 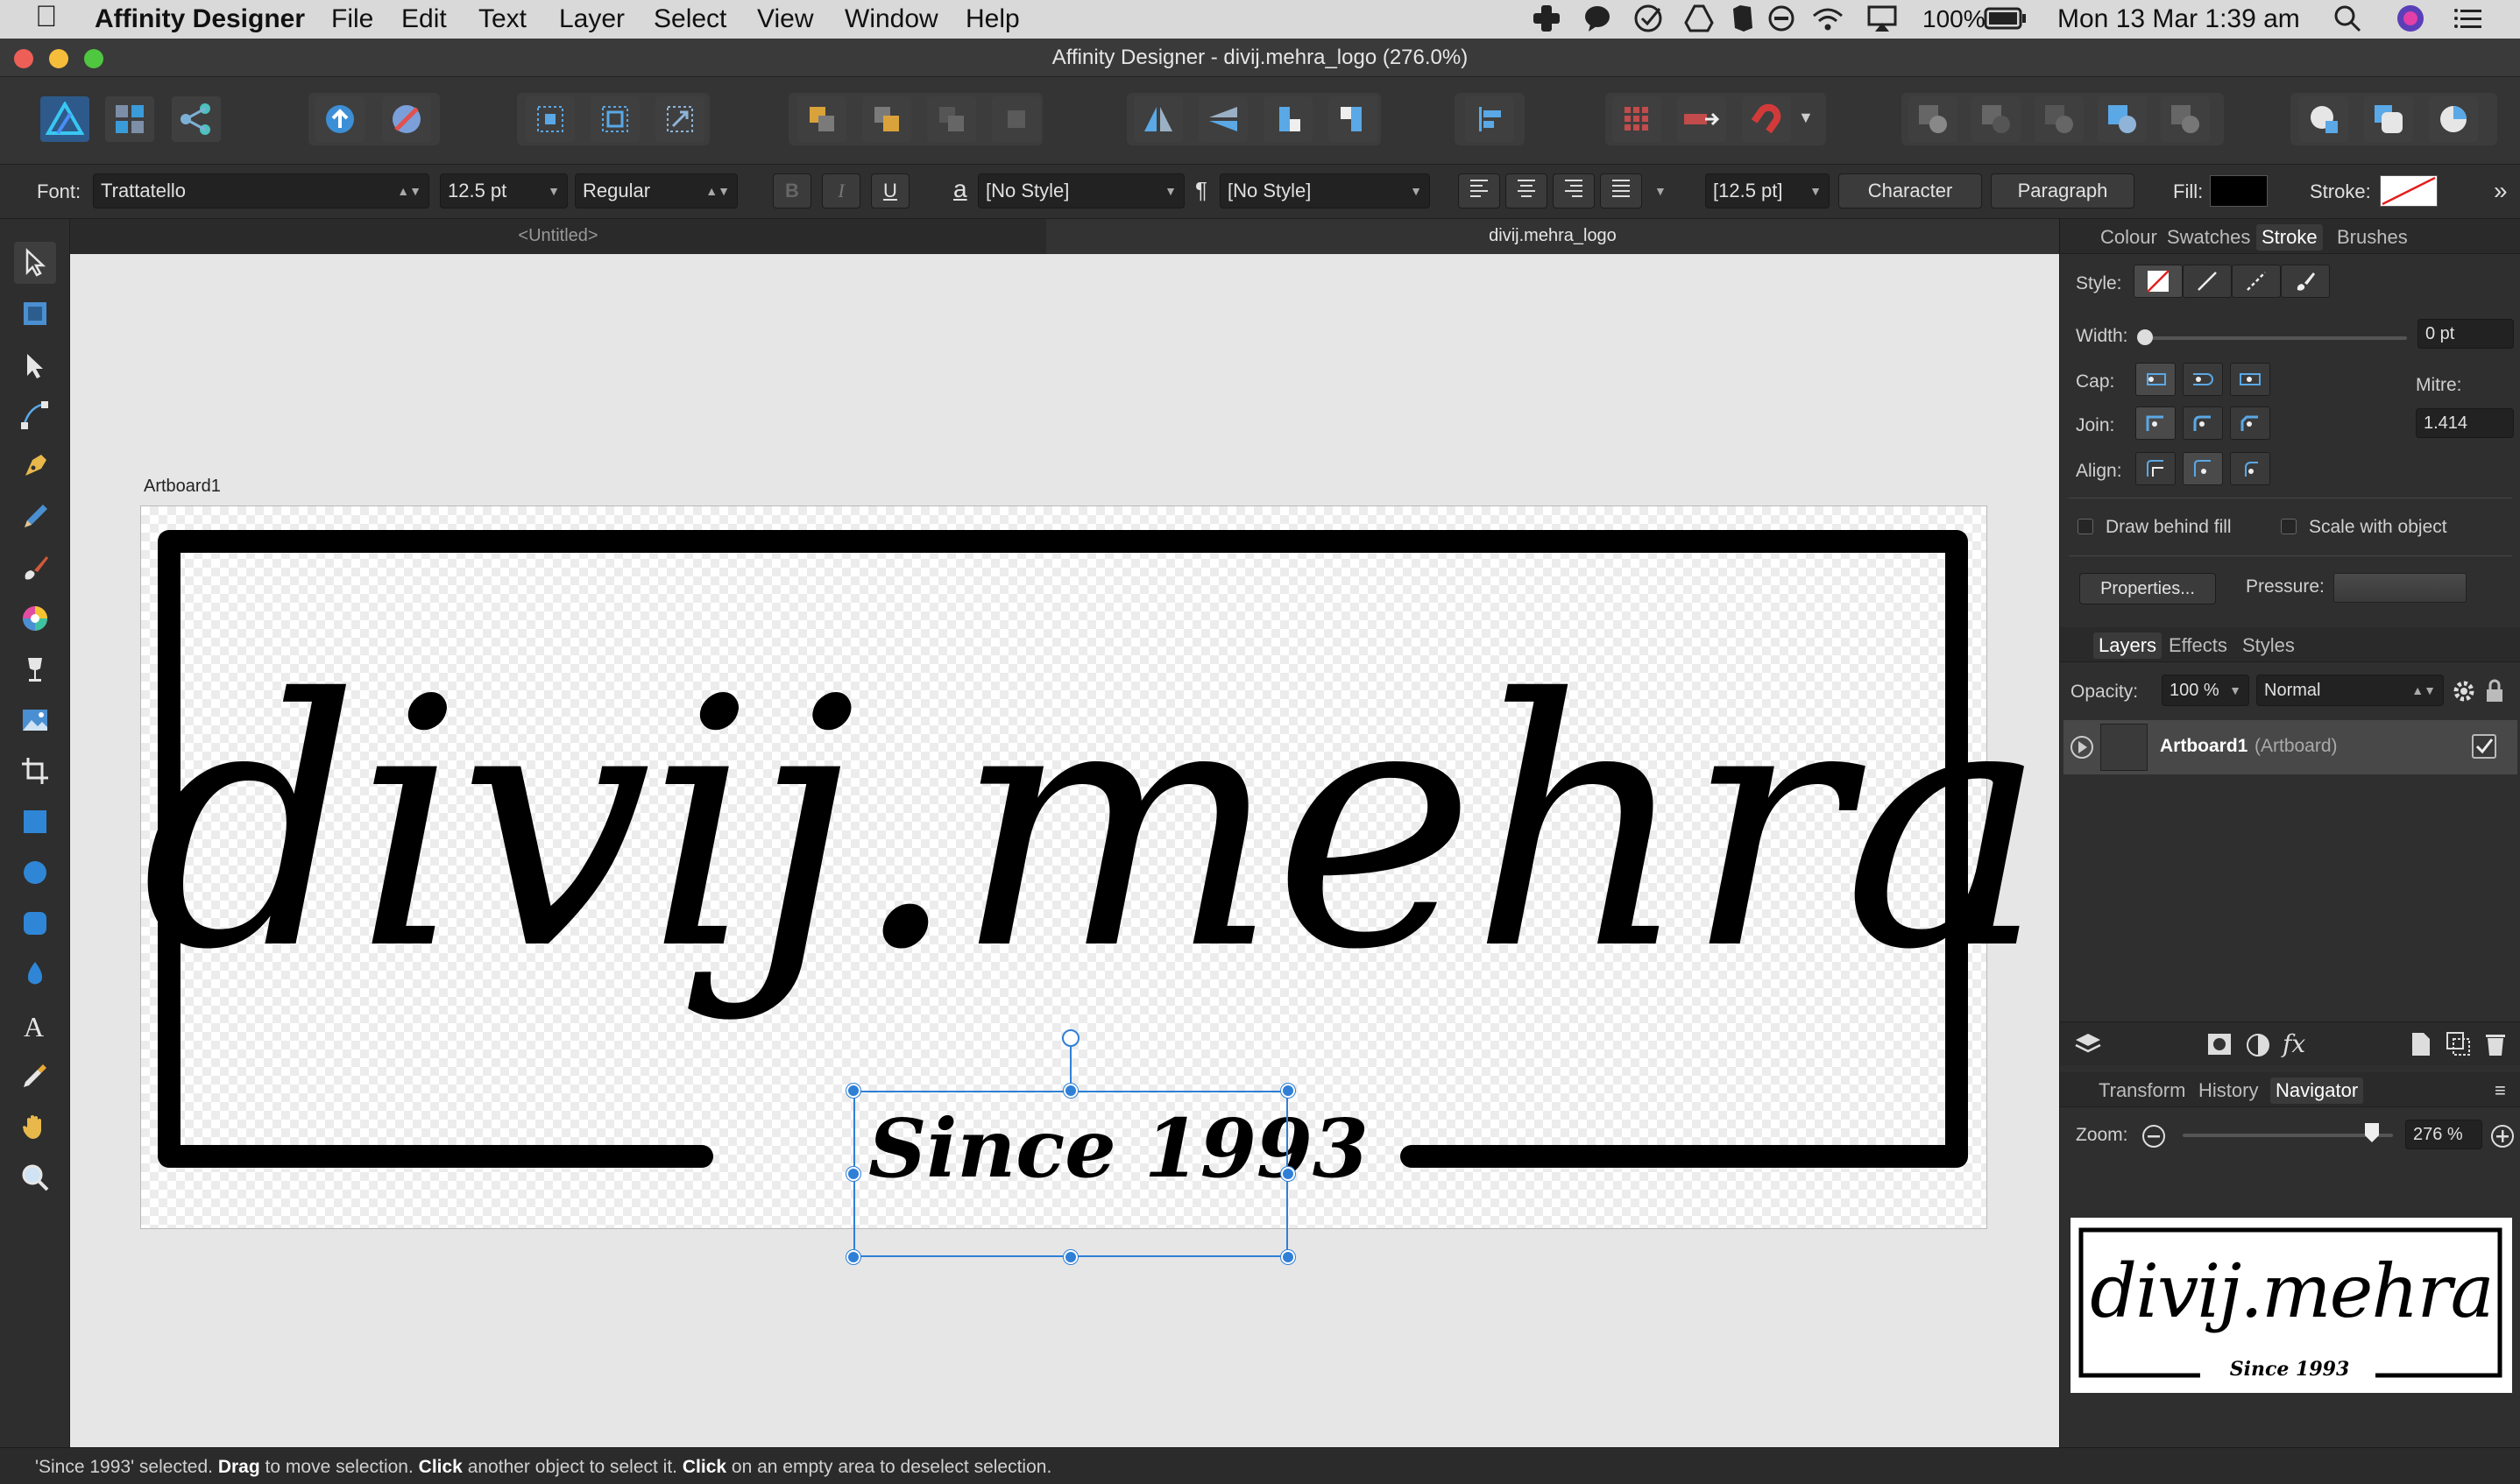 I want to click on zoom-in-icon, so click(x=2502, y=1138).